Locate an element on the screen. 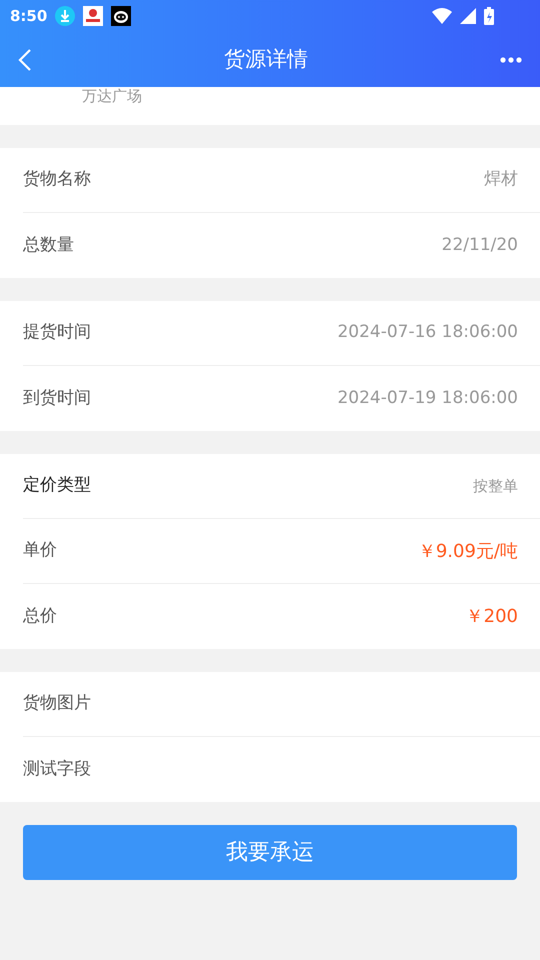 The height and width of the screenshot is (960, 540). field-value: ￥200 is located at coordinates (492, 617).